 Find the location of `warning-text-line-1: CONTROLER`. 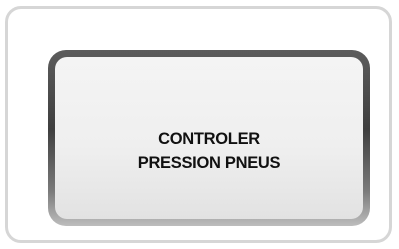

warning-text-line-1: CONTROLER is located at coordinates (209, 139).